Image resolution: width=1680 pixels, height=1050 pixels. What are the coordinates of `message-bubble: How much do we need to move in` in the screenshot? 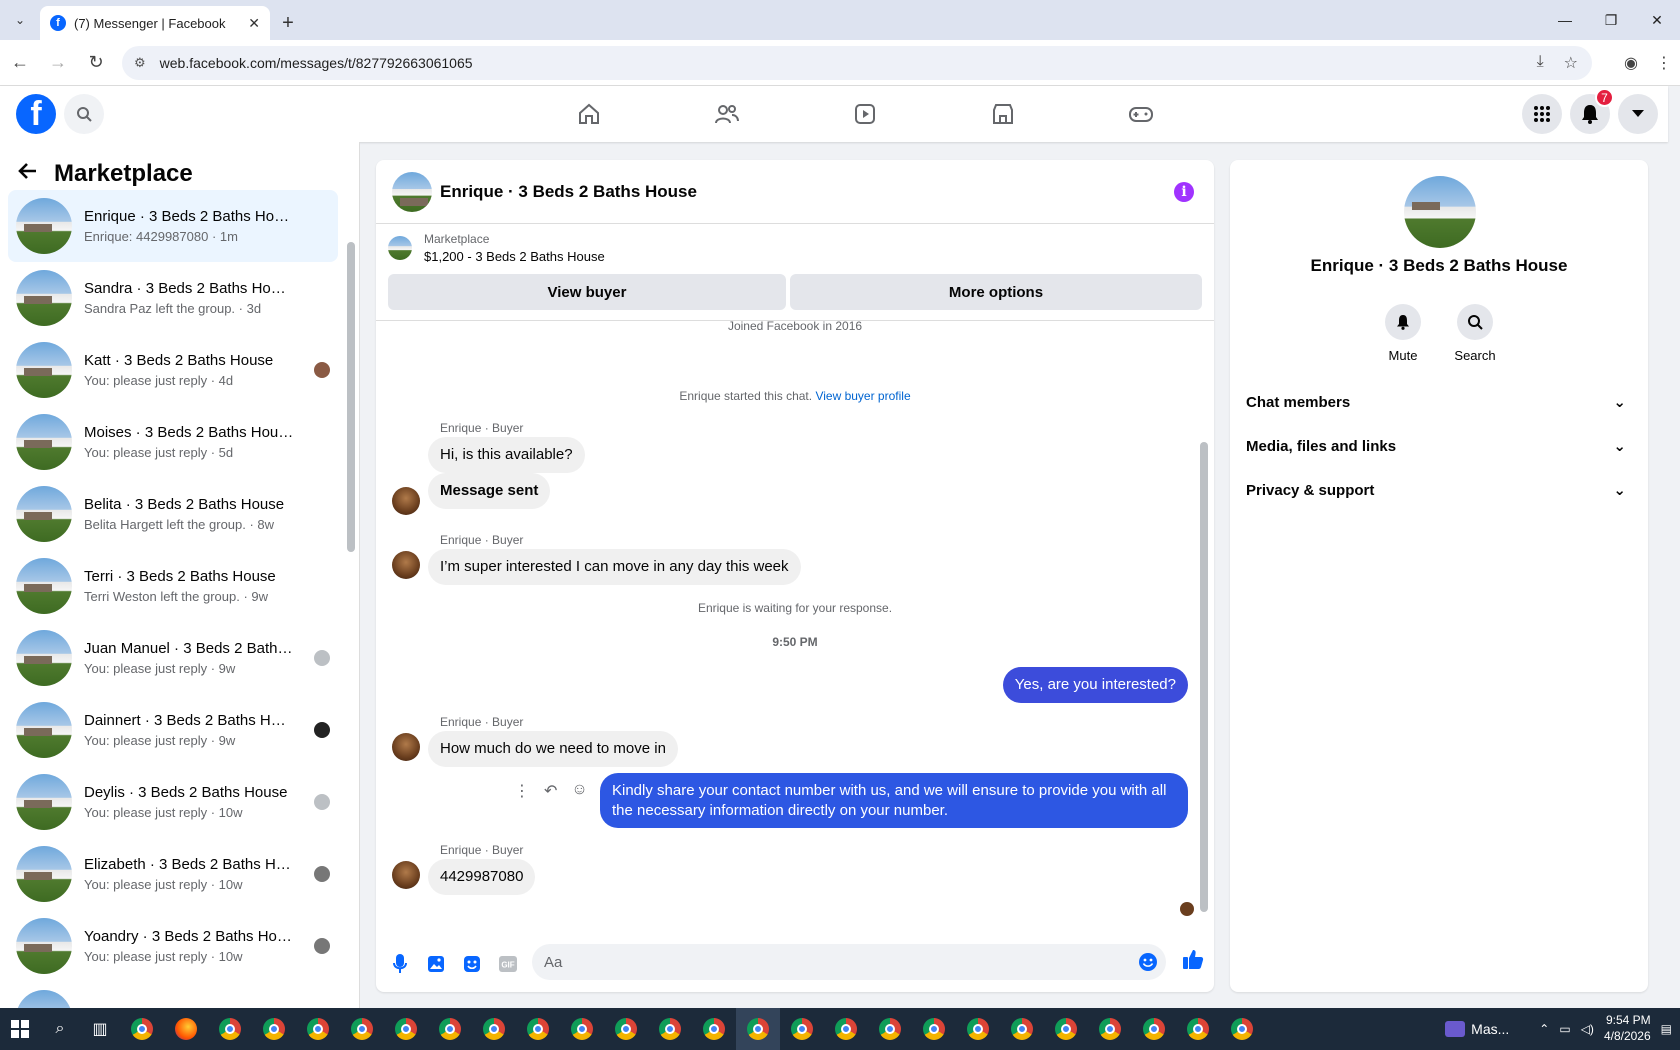 It's located at (553, 749).